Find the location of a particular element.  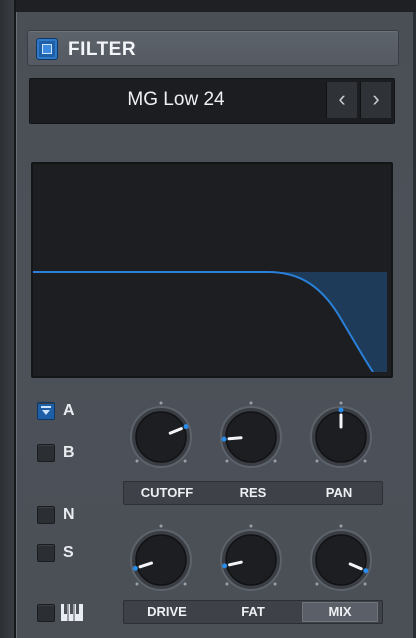

route-a-button is located at coordinates (46, 411).